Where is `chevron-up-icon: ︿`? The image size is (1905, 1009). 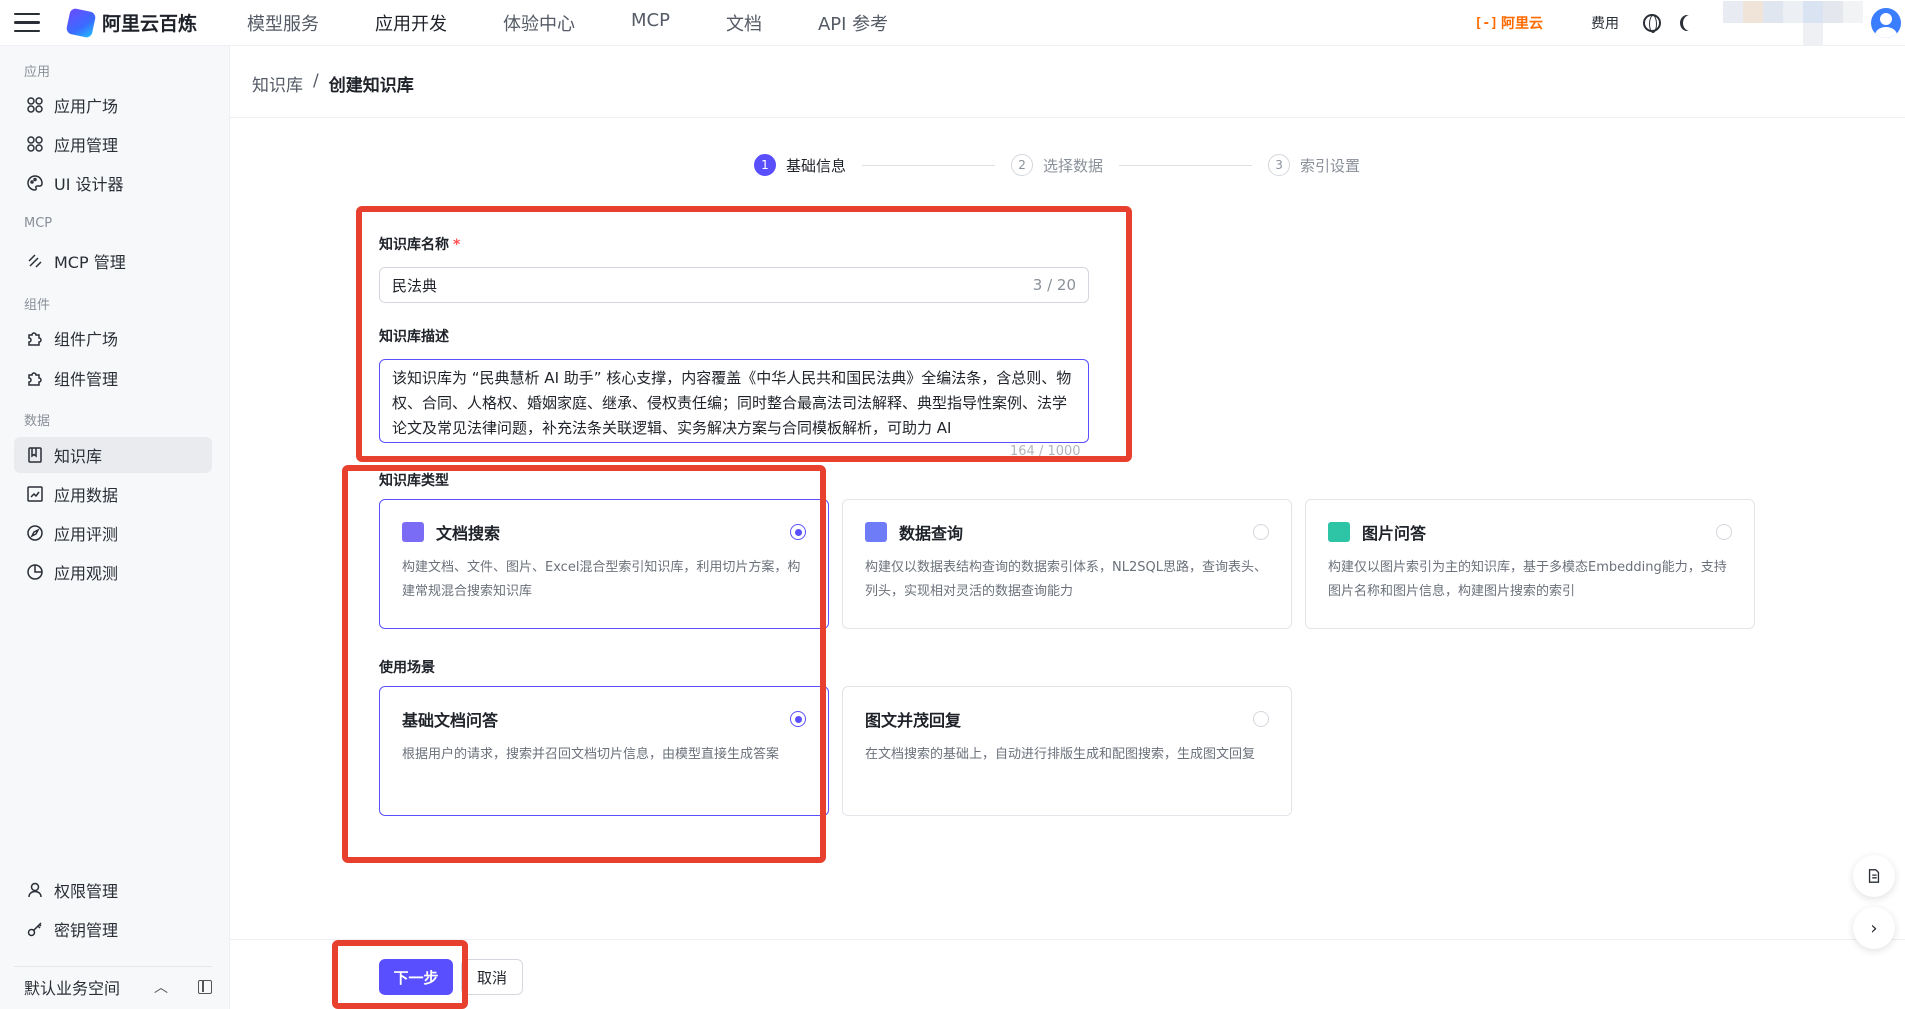
chevron-up-icon: ︿ is located at coordinates (161, 987).